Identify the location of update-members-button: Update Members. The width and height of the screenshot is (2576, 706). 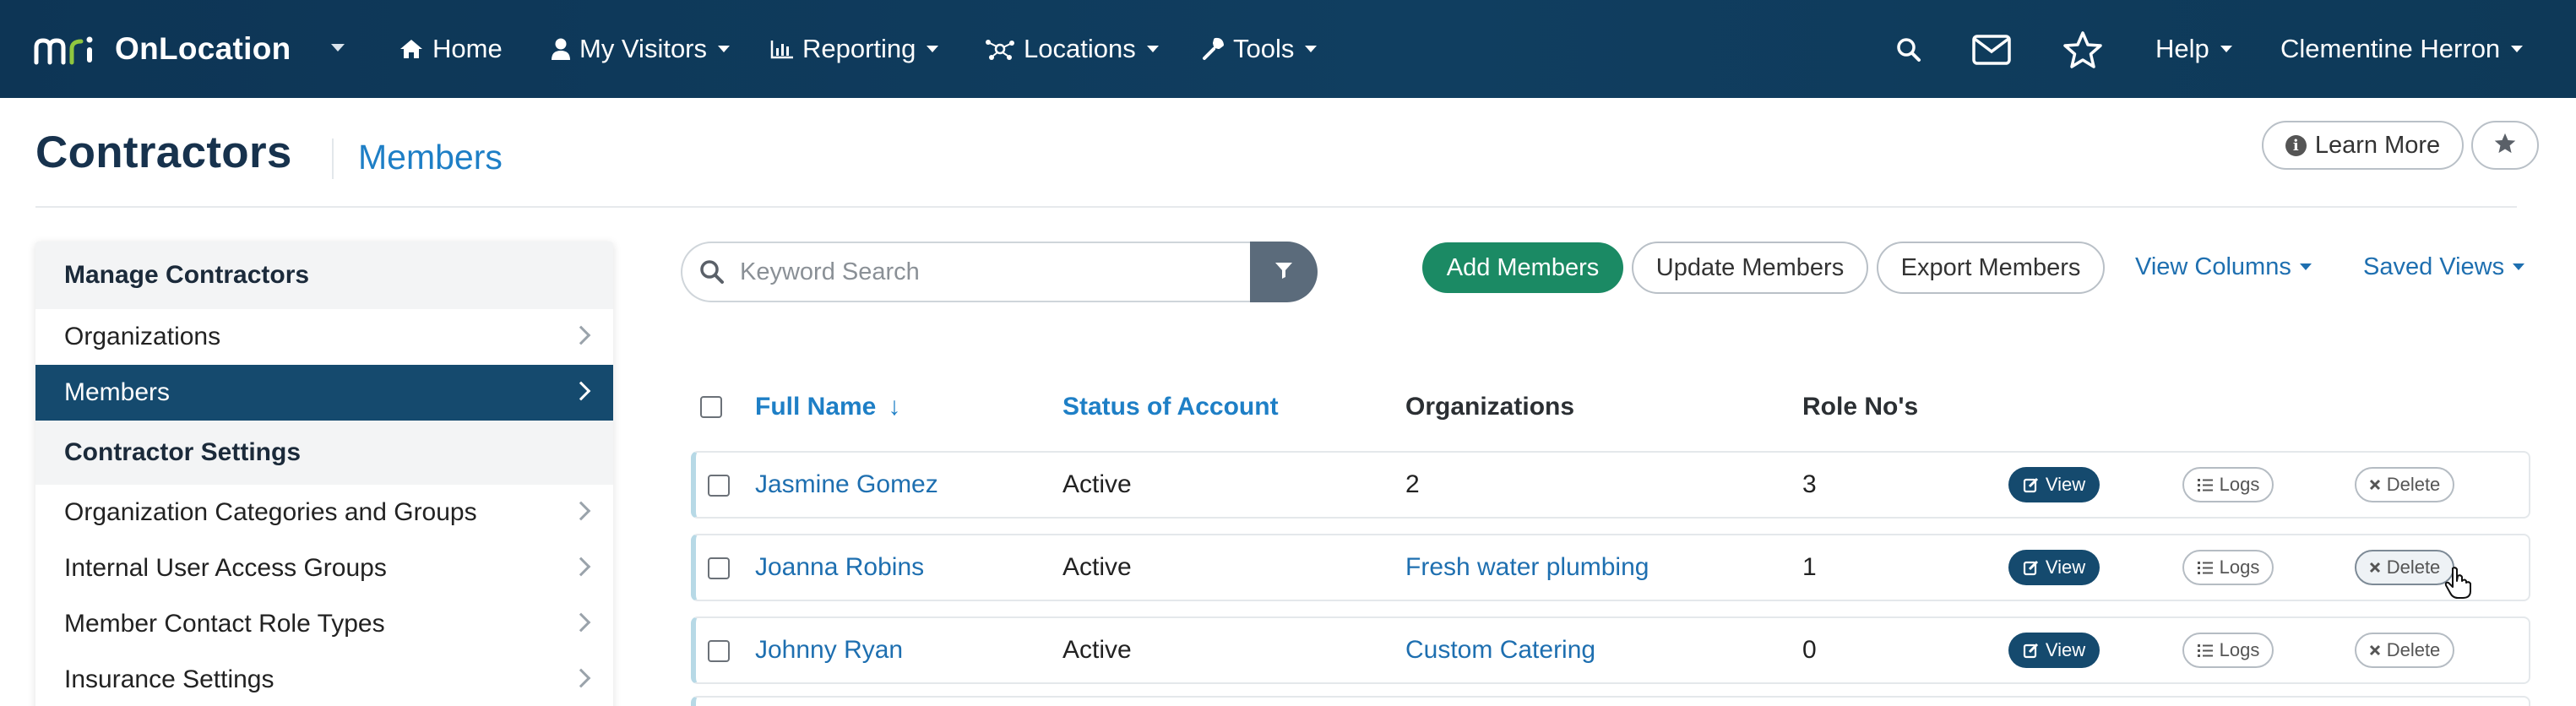
(1750, 268).